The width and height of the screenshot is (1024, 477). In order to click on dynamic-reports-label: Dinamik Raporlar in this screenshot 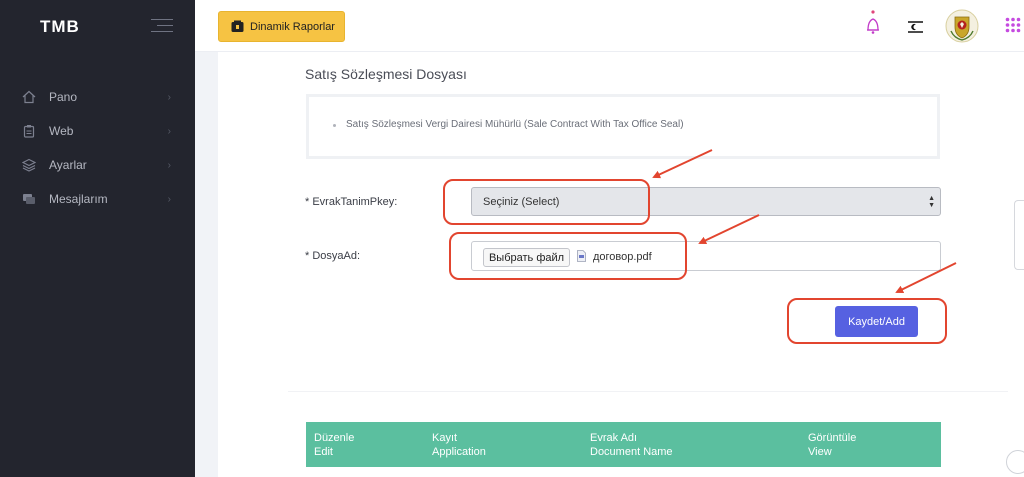, I will do `click(292, 26)`.